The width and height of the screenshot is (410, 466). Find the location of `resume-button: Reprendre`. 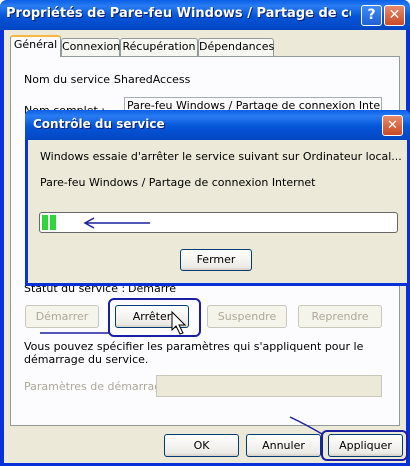

resume-button: Reprendre is located at coordinates (340, 316).